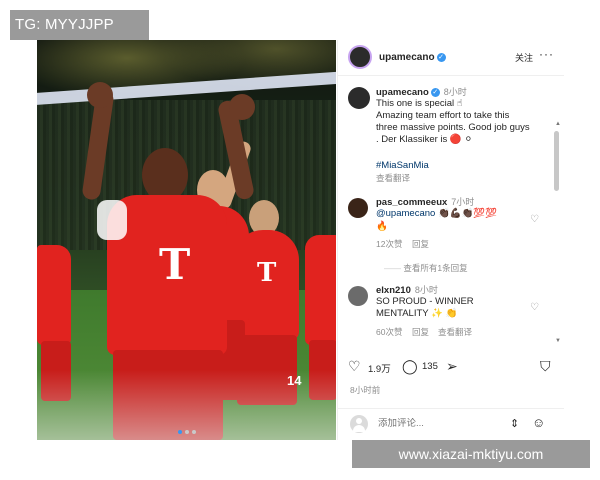 Image resolution: width=600 pixels, height=480 pixels. What do you see at coordinates (405, 213) in the screenshot?
I see `mention-link: @upamecano` at bounding box center [405, 213].